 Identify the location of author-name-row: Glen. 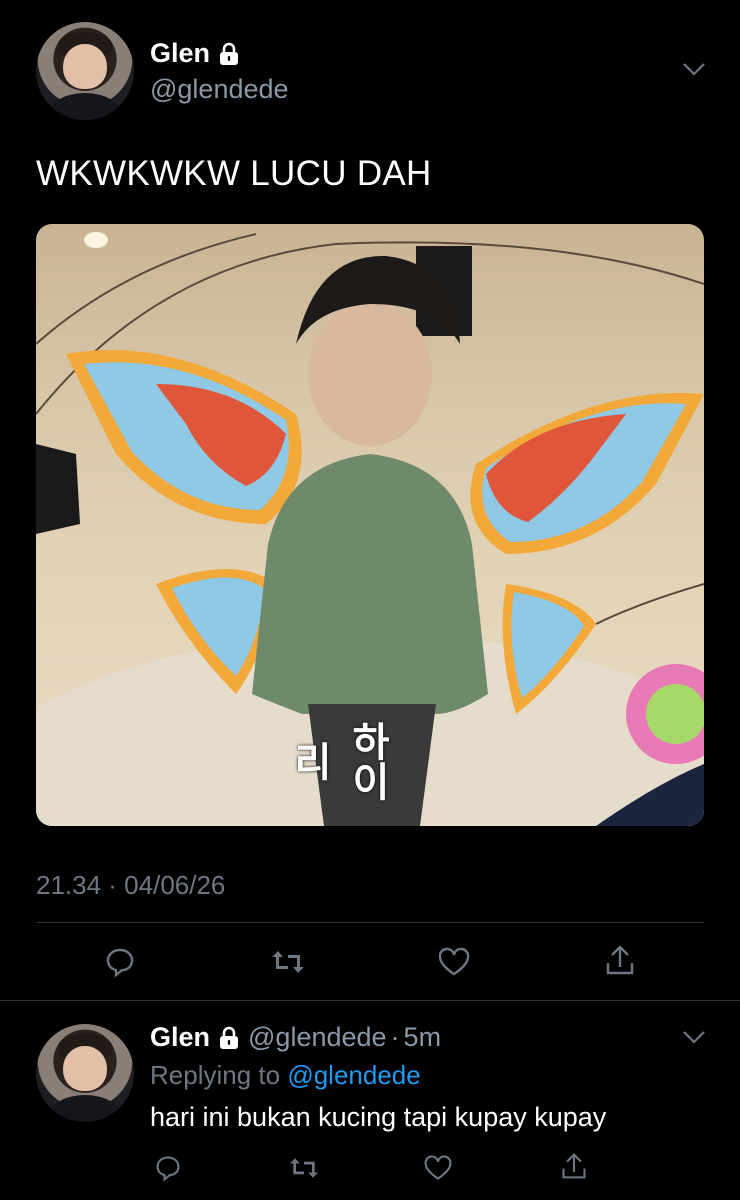
(195, 53).